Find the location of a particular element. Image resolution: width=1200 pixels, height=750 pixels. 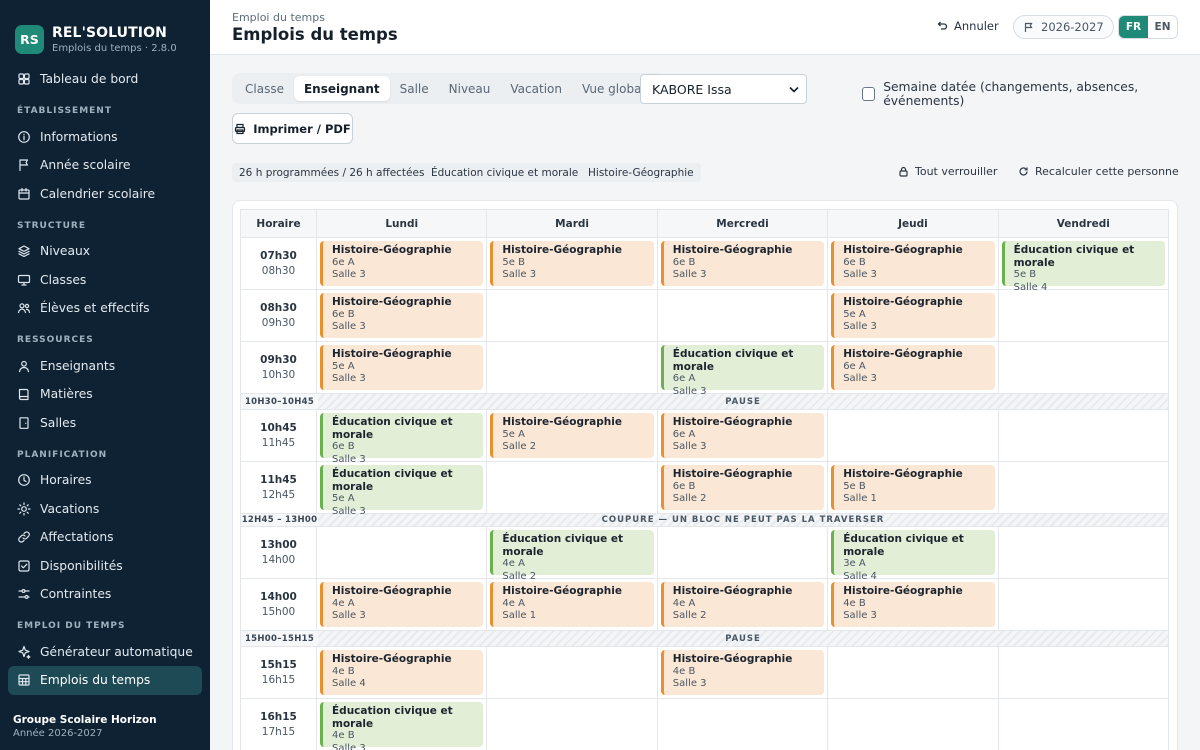

sidebar-item-élèves-et-effectifs: Élèves et effectifs is located at coordinates (105, 308).